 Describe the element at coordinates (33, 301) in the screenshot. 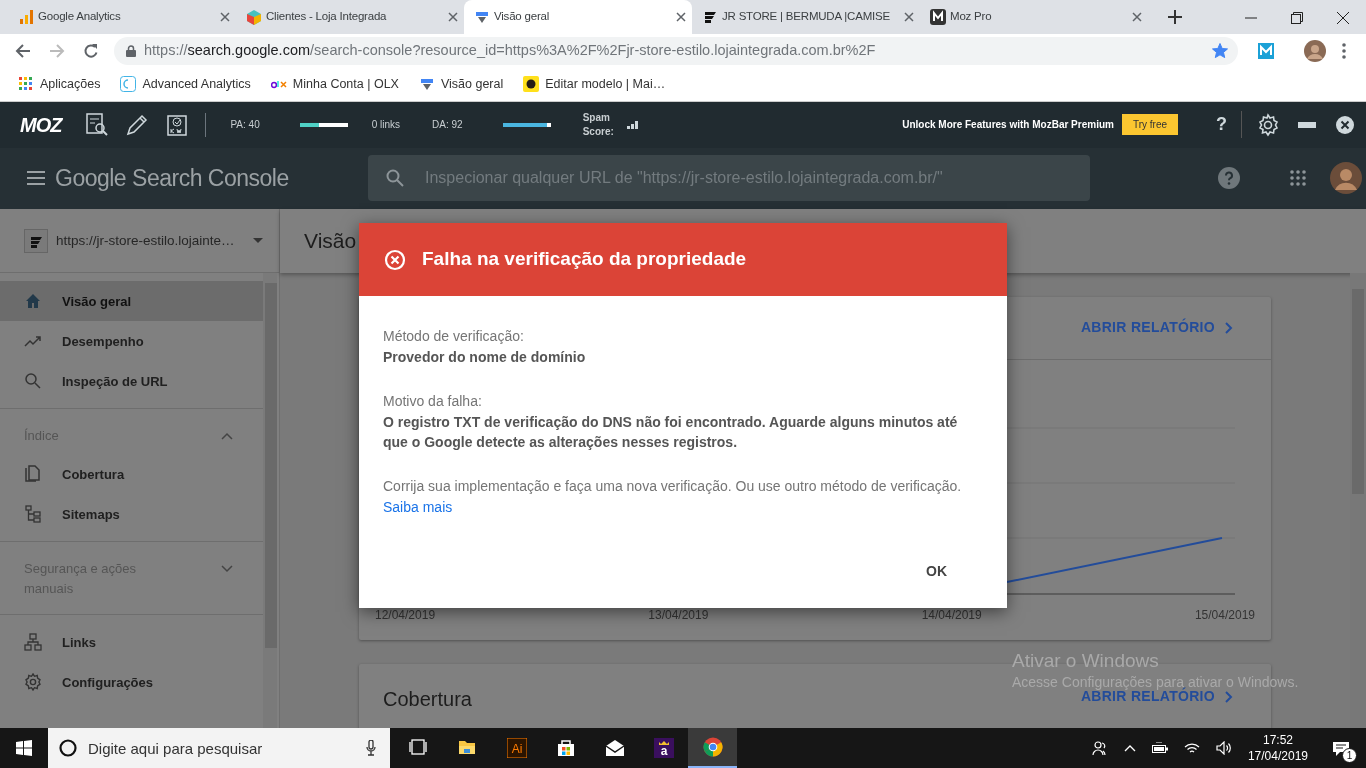

I see `home-icon` at that location.